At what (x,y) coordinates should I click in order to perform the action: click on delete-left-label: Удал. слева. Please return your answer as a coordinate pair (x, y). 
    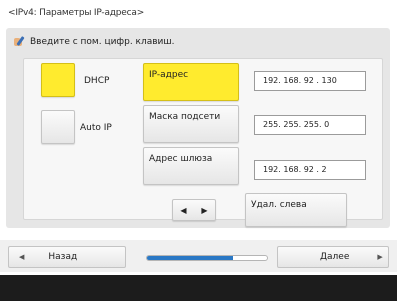
    Looking at the image, I should click on (279, 205).